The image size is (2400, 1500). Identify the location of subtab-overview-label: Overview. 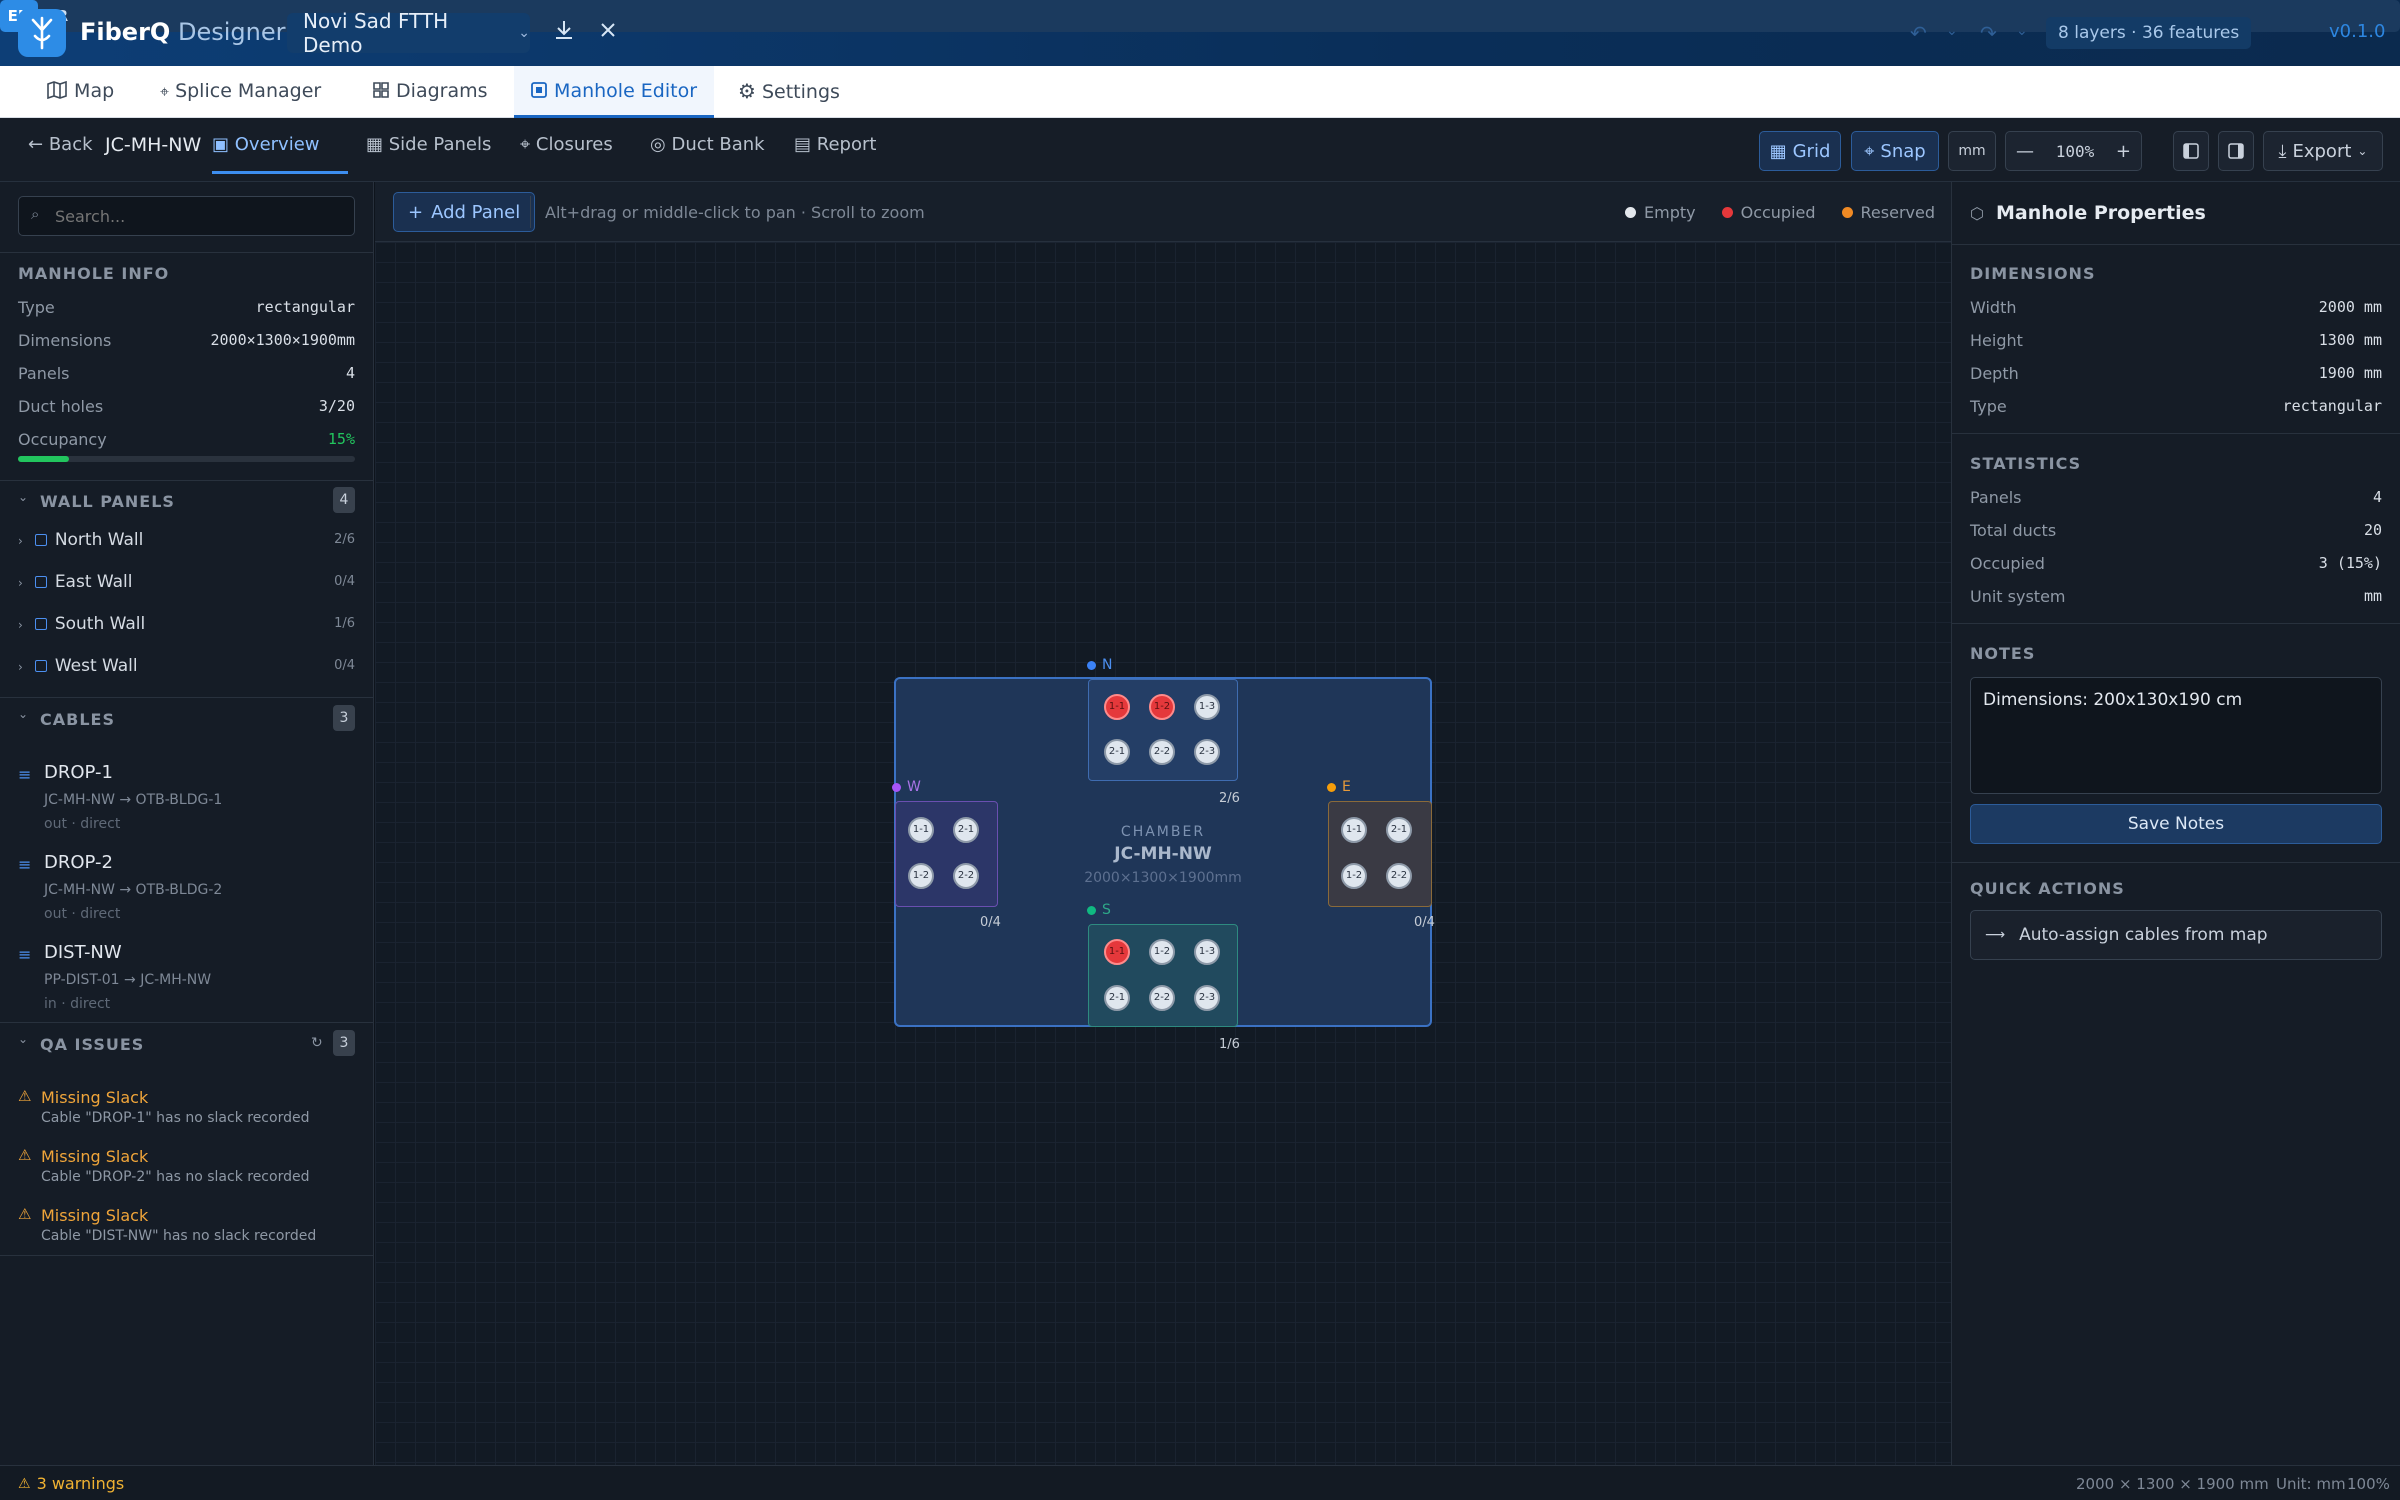
(277, 144).